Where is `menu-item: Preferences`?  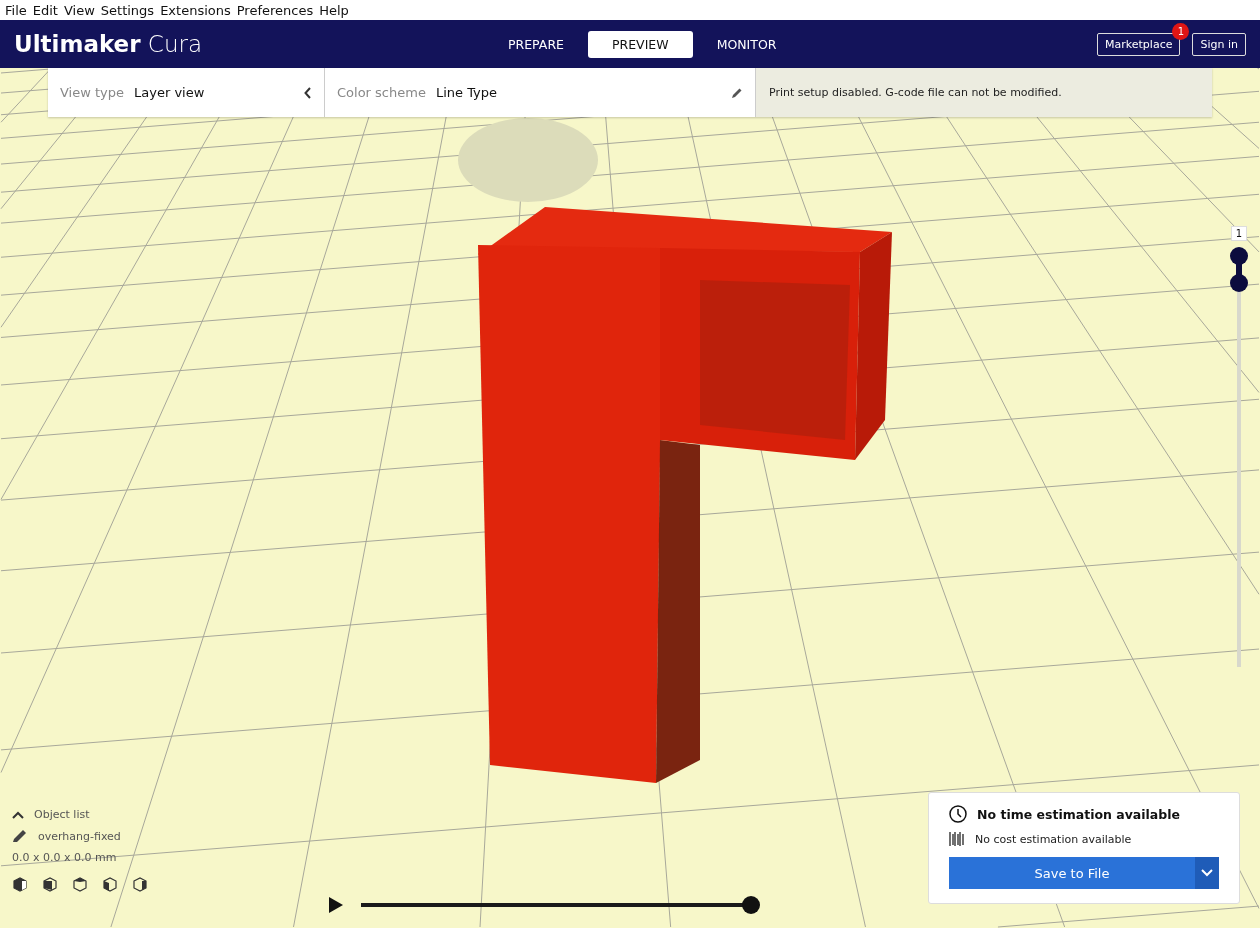 menu-item: Preferences is located at coordinates (275, 10).